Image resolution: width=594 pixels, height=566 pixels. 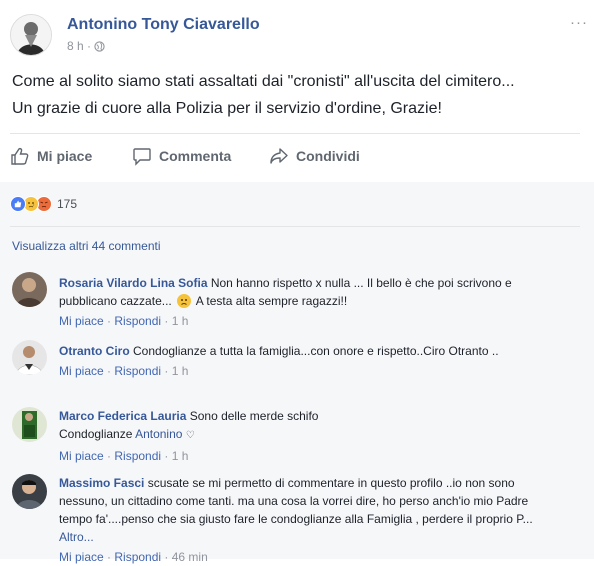 What do you see at coordinates (142, 157) in the screenshot?
I see `comment-bubble-icon` at bounding box center [142, 157].